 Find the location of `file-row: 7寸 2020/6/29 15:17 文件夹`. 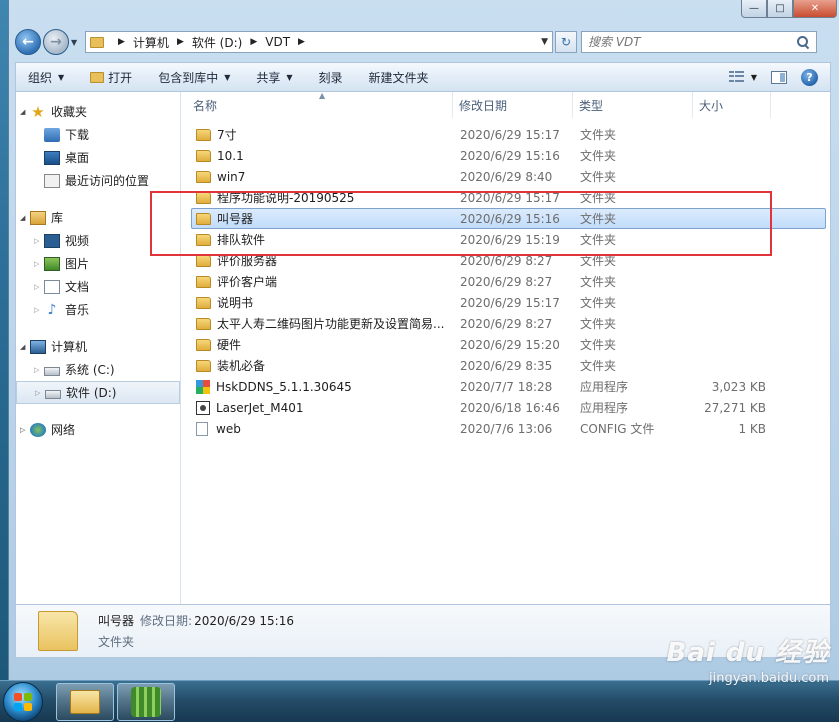

file-row: 7寸 2020/6/29 15:17 文件夹 is located at coordinates (508, 134).